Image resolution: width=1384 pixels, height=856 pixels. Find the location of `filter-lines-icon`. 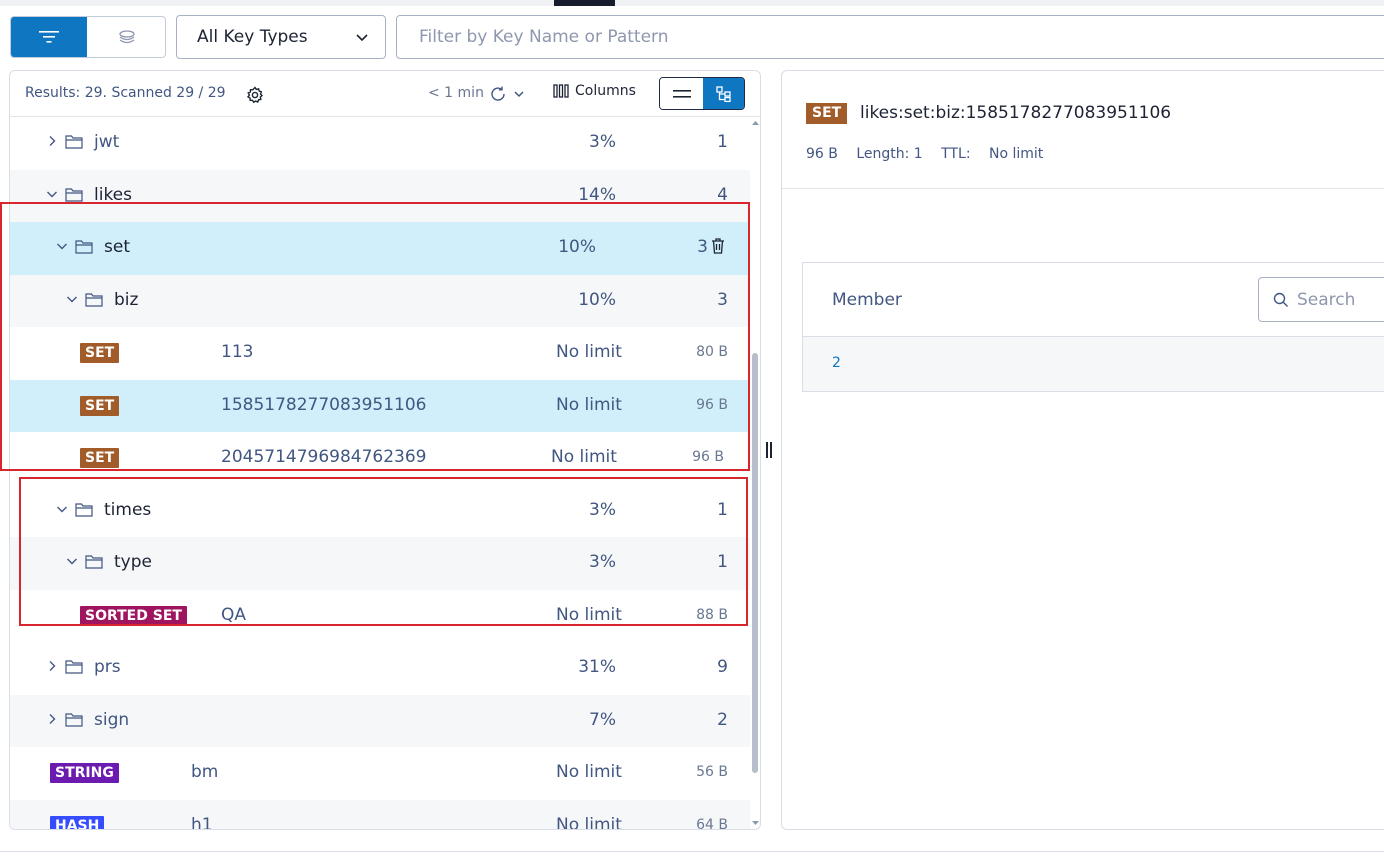

filter-lines-icon is located at coordinates (49, 37).